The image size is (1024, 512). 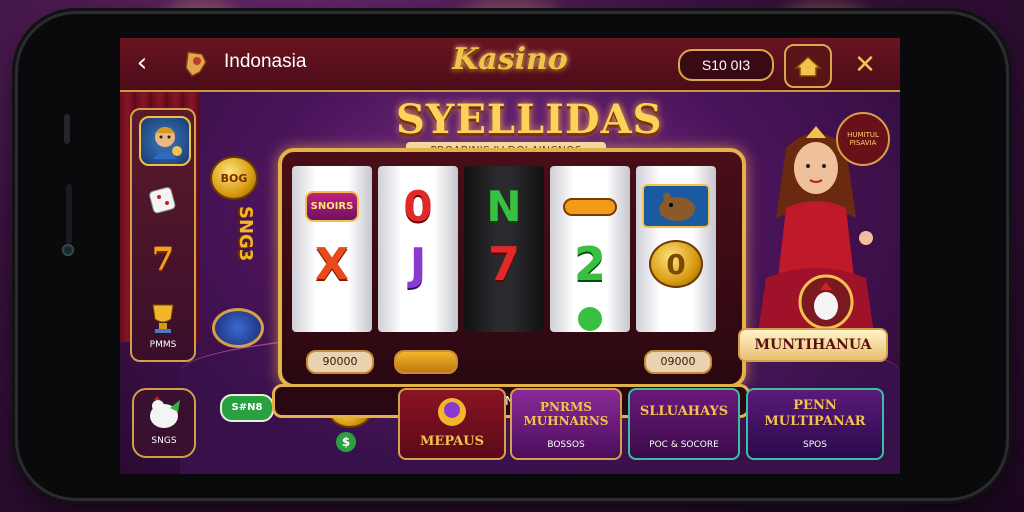 I want to click on reel-symbol: SNOIRS, so click(x=332, y=206).